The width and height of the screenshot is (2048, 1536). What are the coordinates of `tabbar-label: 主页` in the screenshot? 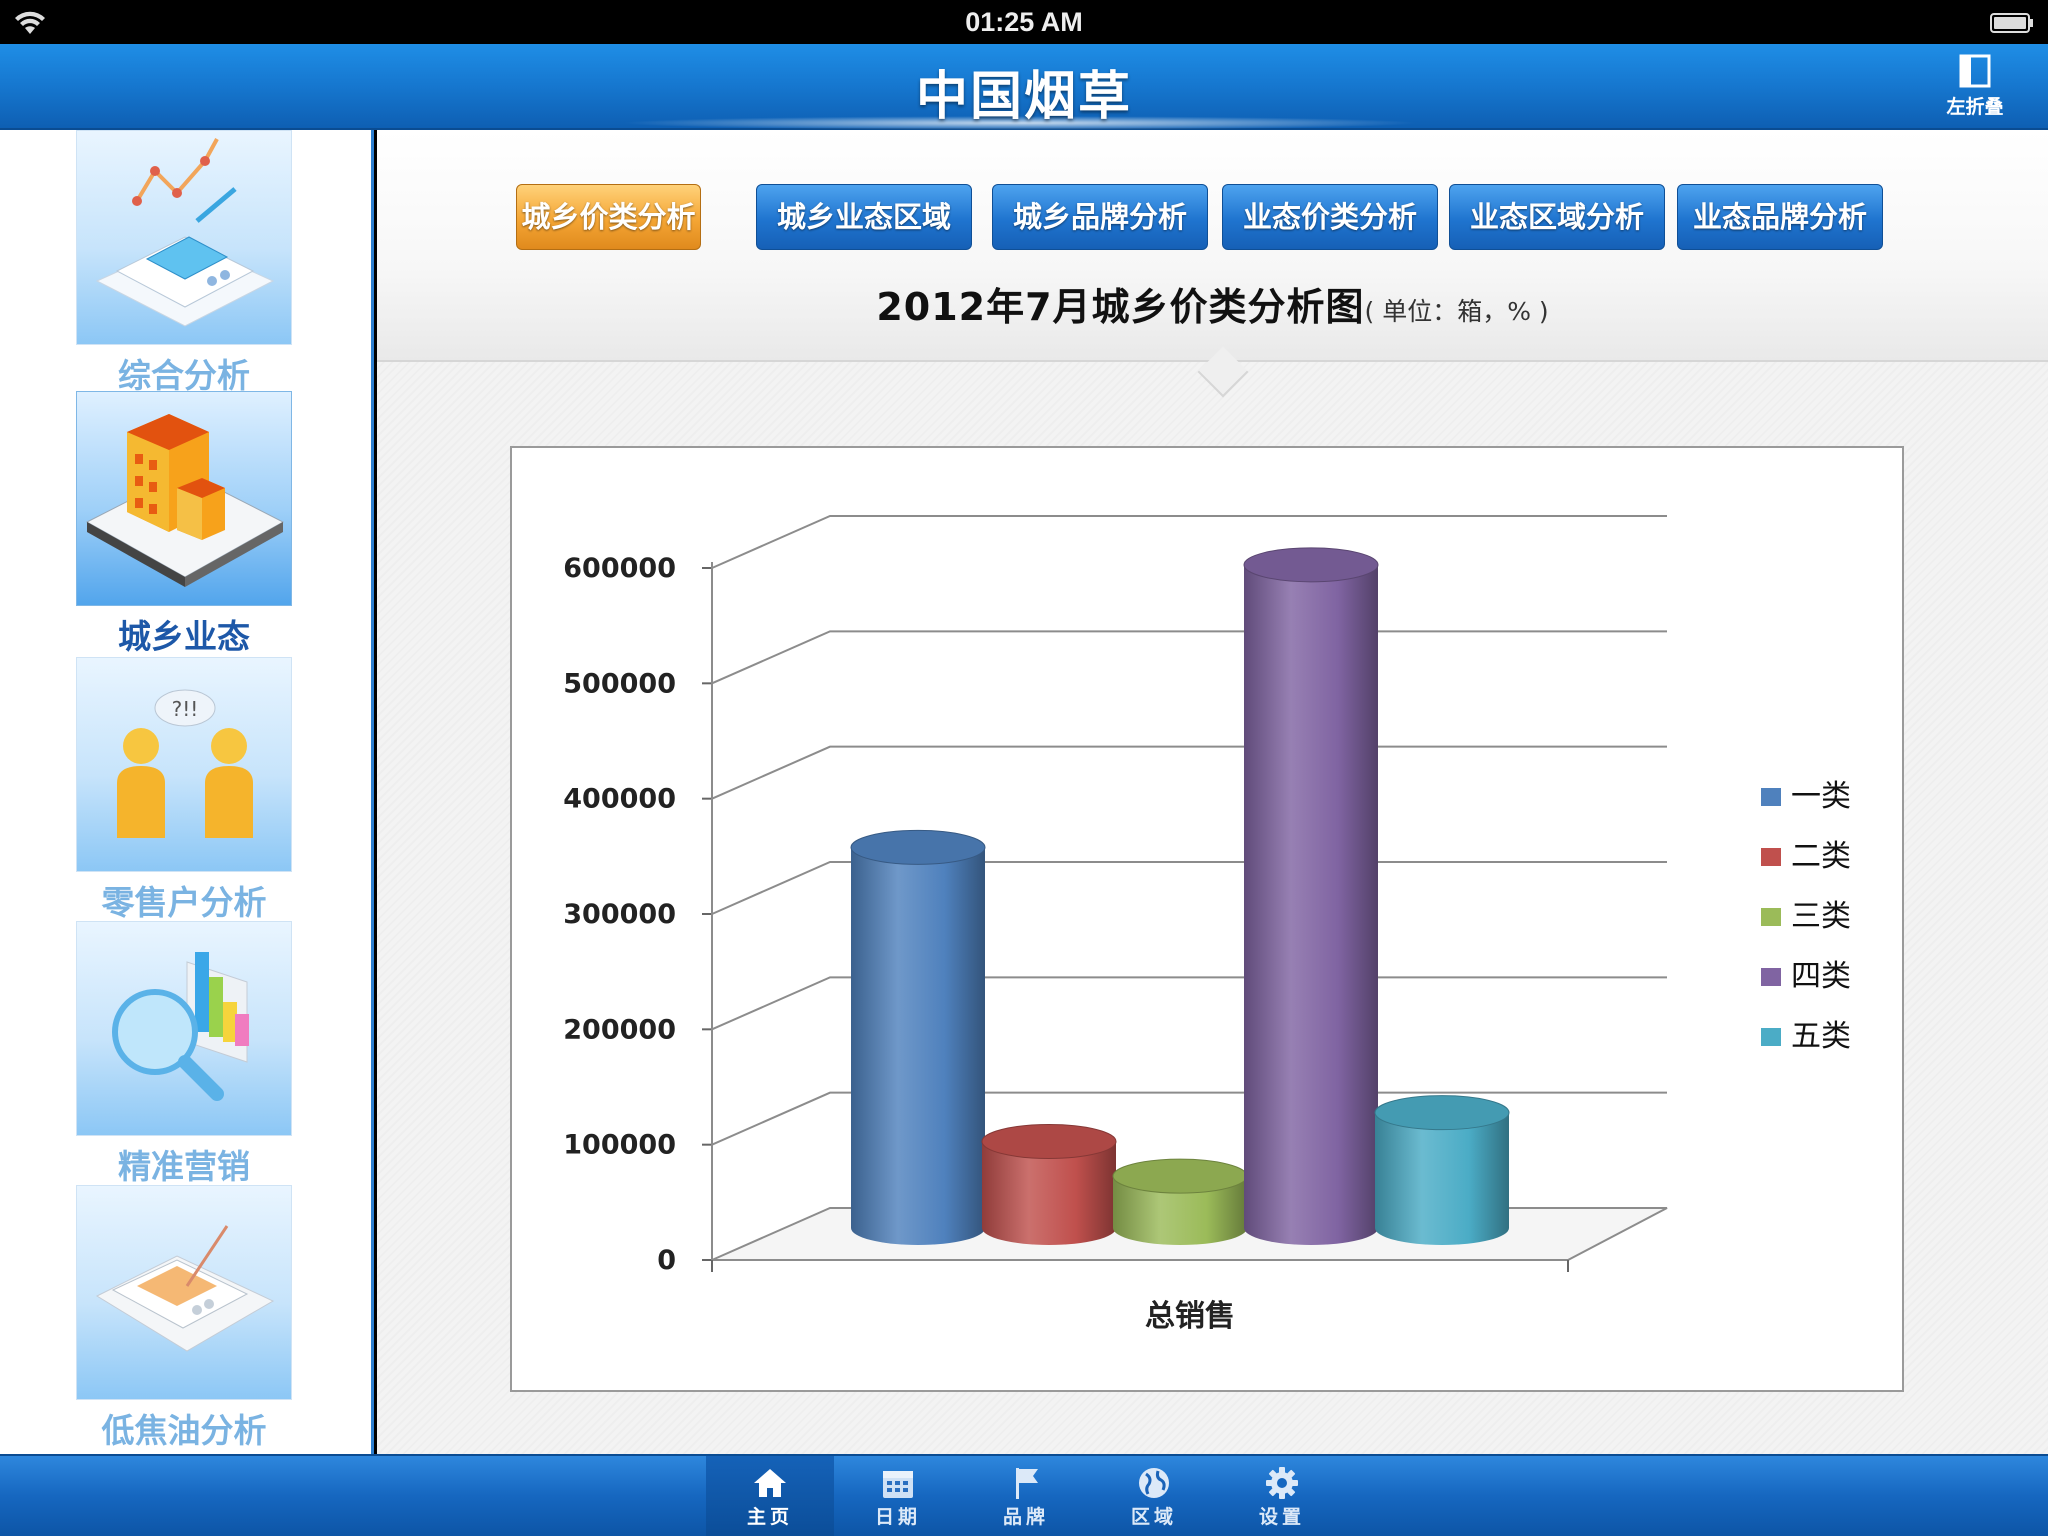 It's located at (769, 1517).